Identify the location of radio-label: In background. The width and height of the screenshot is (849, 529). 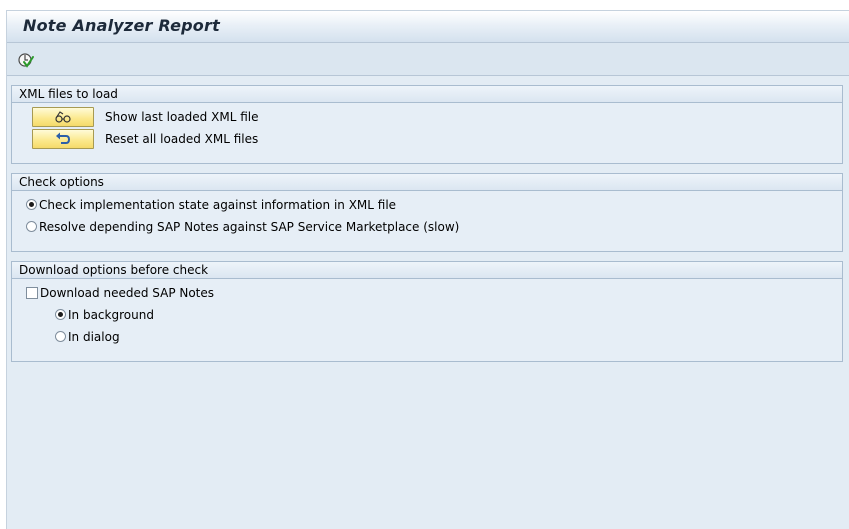
(111, 315).